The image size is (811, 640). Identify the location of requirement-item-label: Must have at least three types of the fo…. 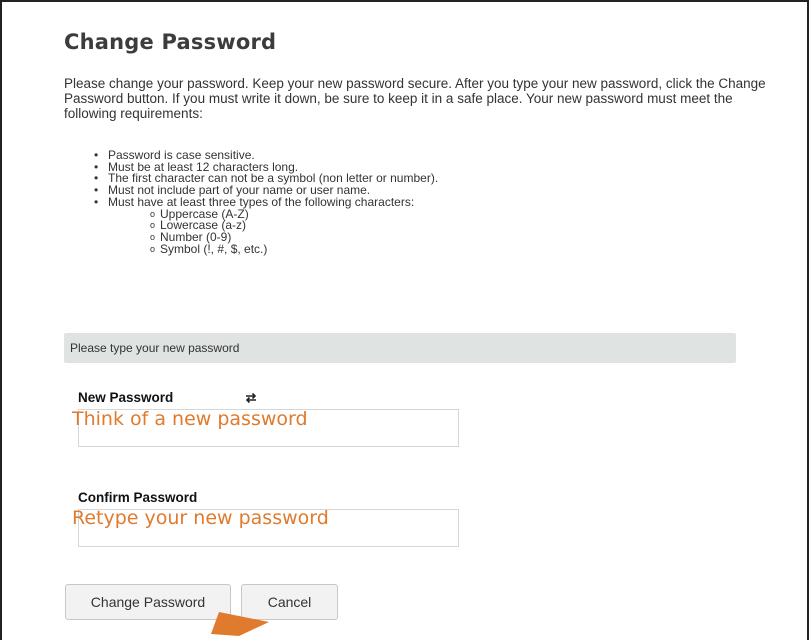
(261, 201).